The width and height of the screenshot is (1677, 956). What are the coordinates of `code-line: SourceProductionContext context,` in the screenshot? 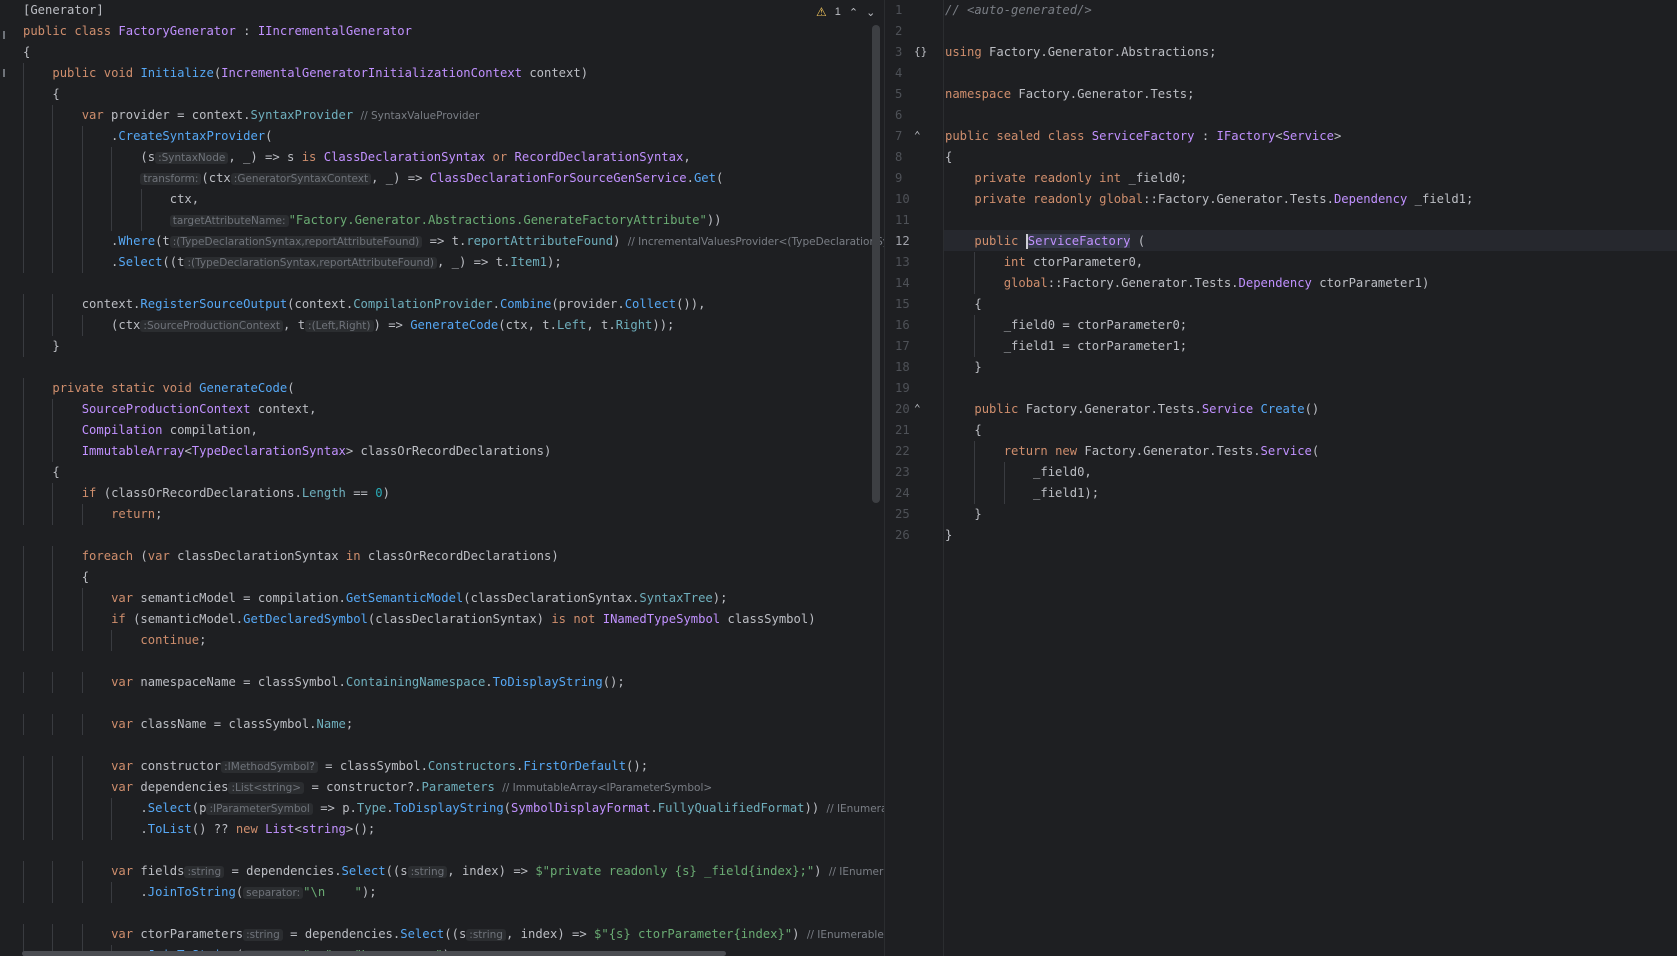 It's located at (453, 409).